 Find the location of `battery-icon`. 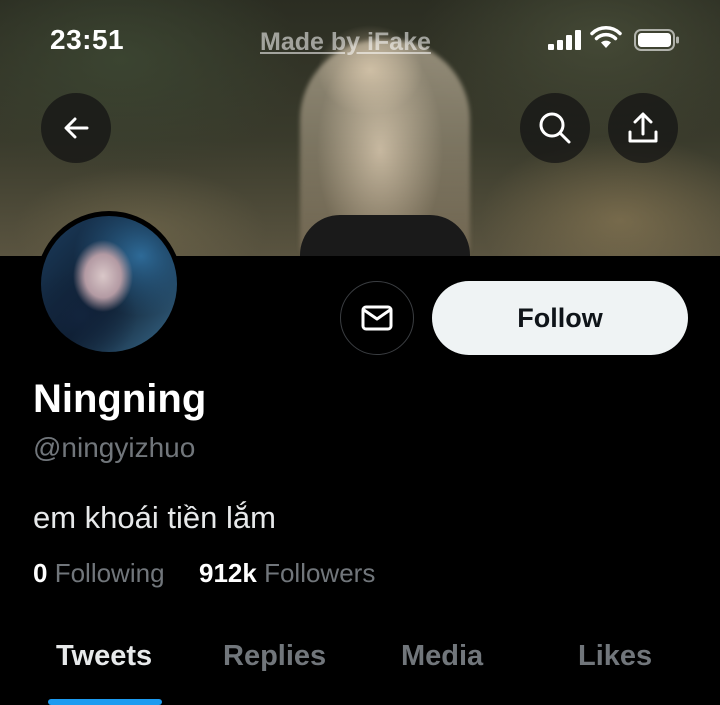

battery-icon is located at coordinates (656, 40).